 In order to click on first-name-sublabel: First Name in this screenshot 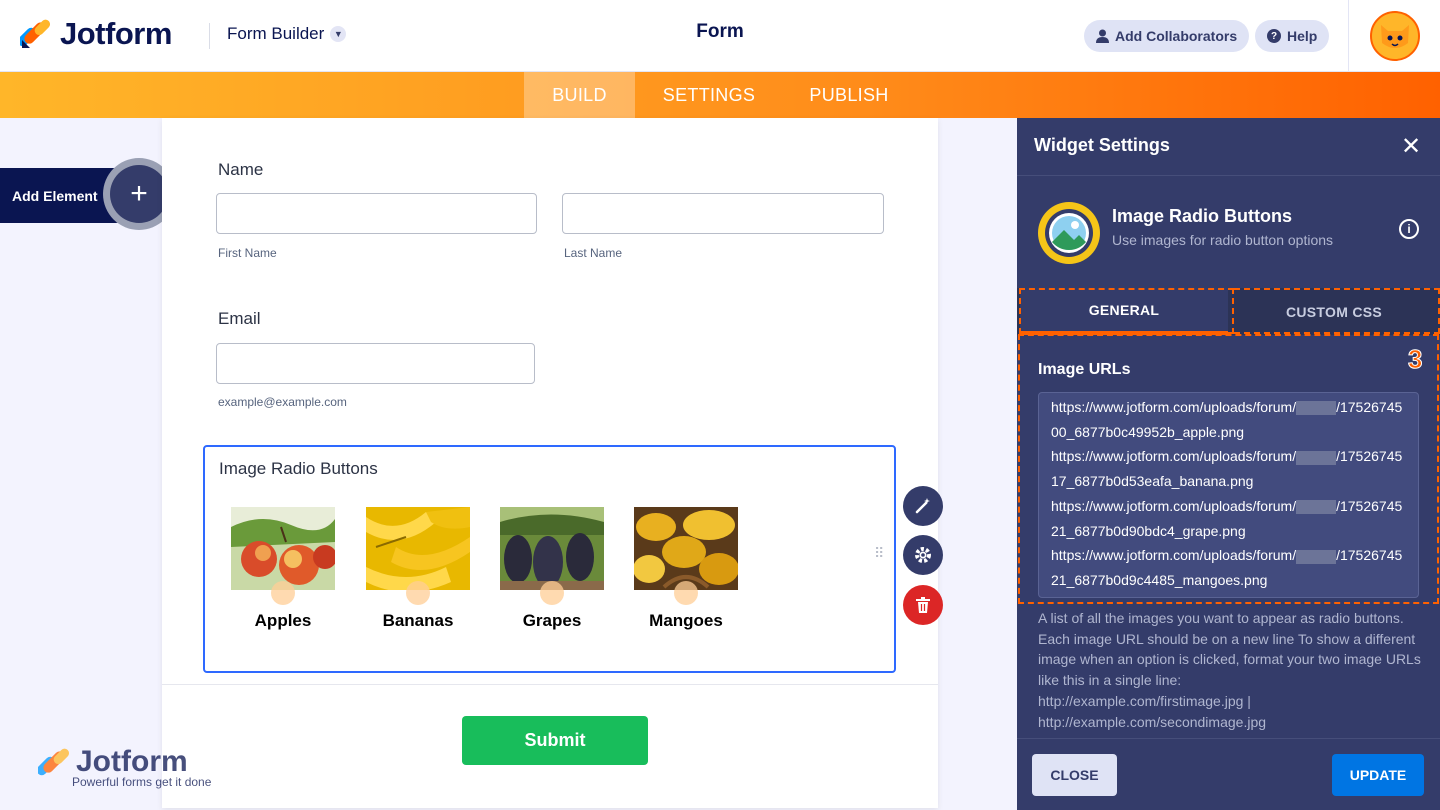, I will do `click(247, 253)`.